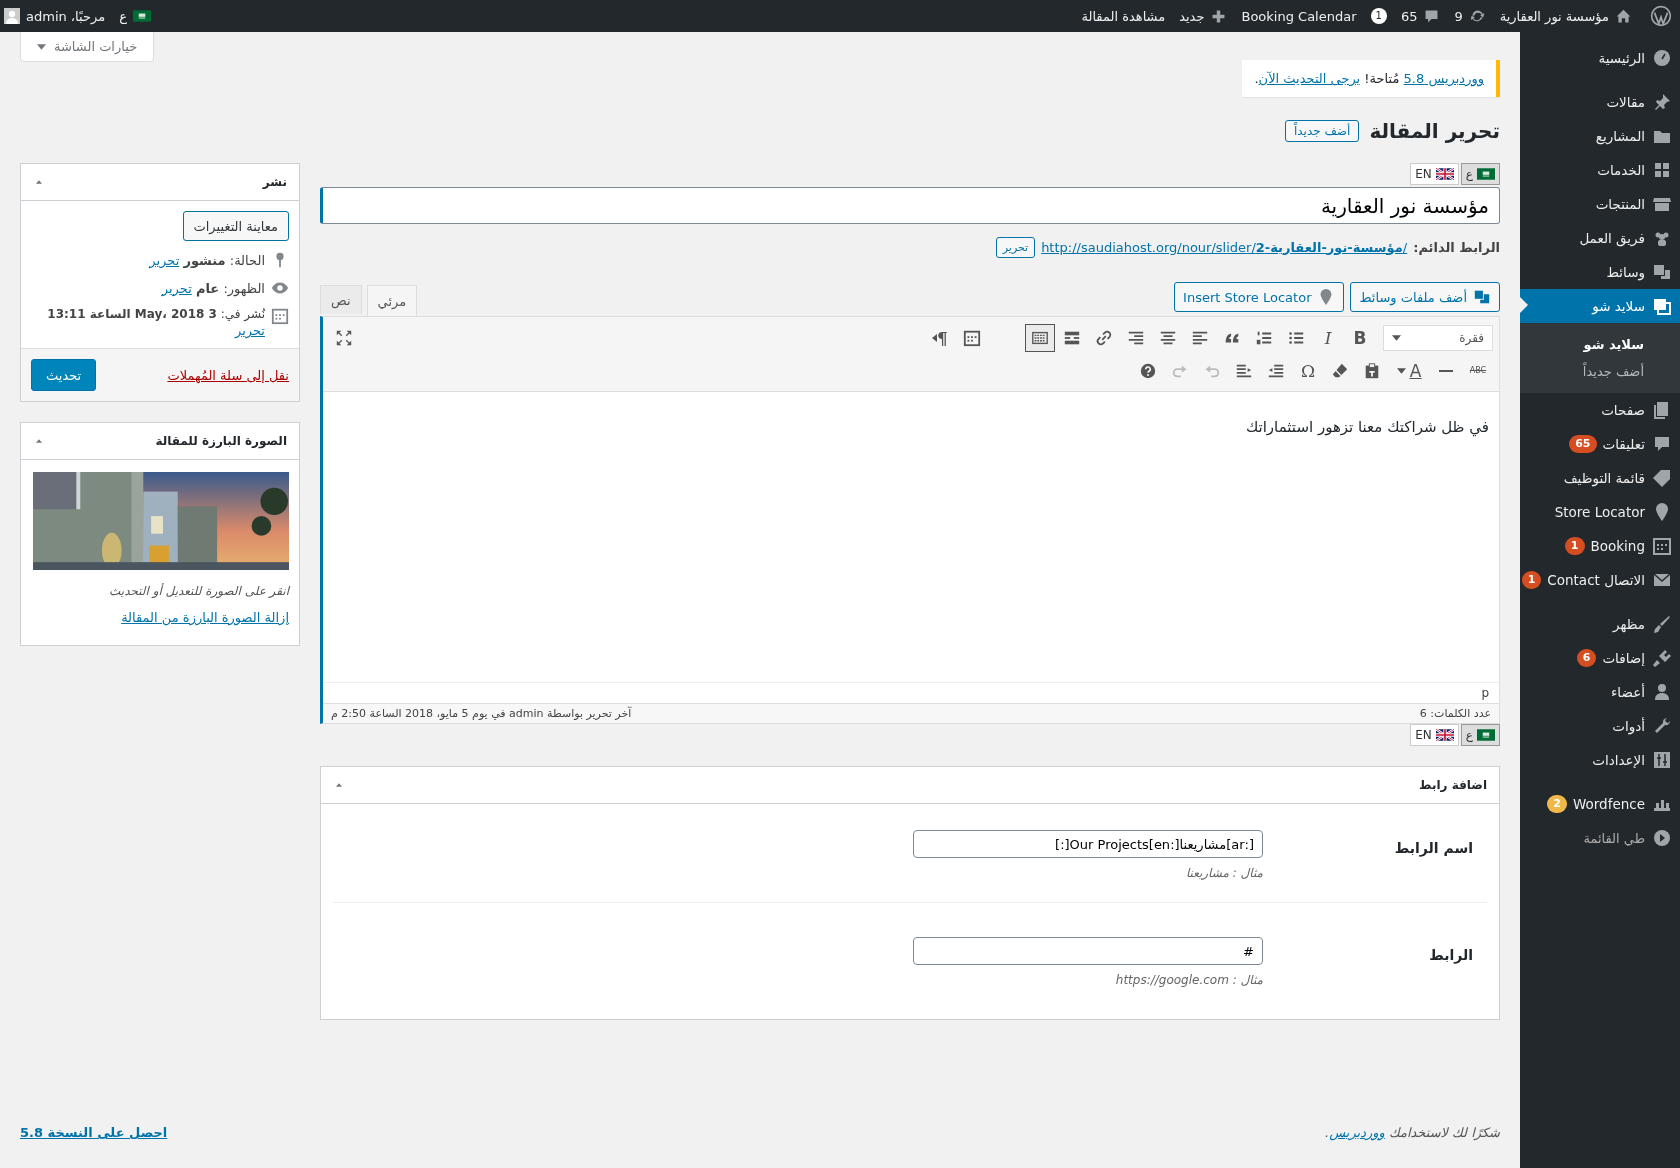 This screenshot has height=1168, width=1680. What do you see at coordinates (55, 16) in the screenshot?
I see `account-menu: مرحبًا، admin` at bounding box center [55, 16].